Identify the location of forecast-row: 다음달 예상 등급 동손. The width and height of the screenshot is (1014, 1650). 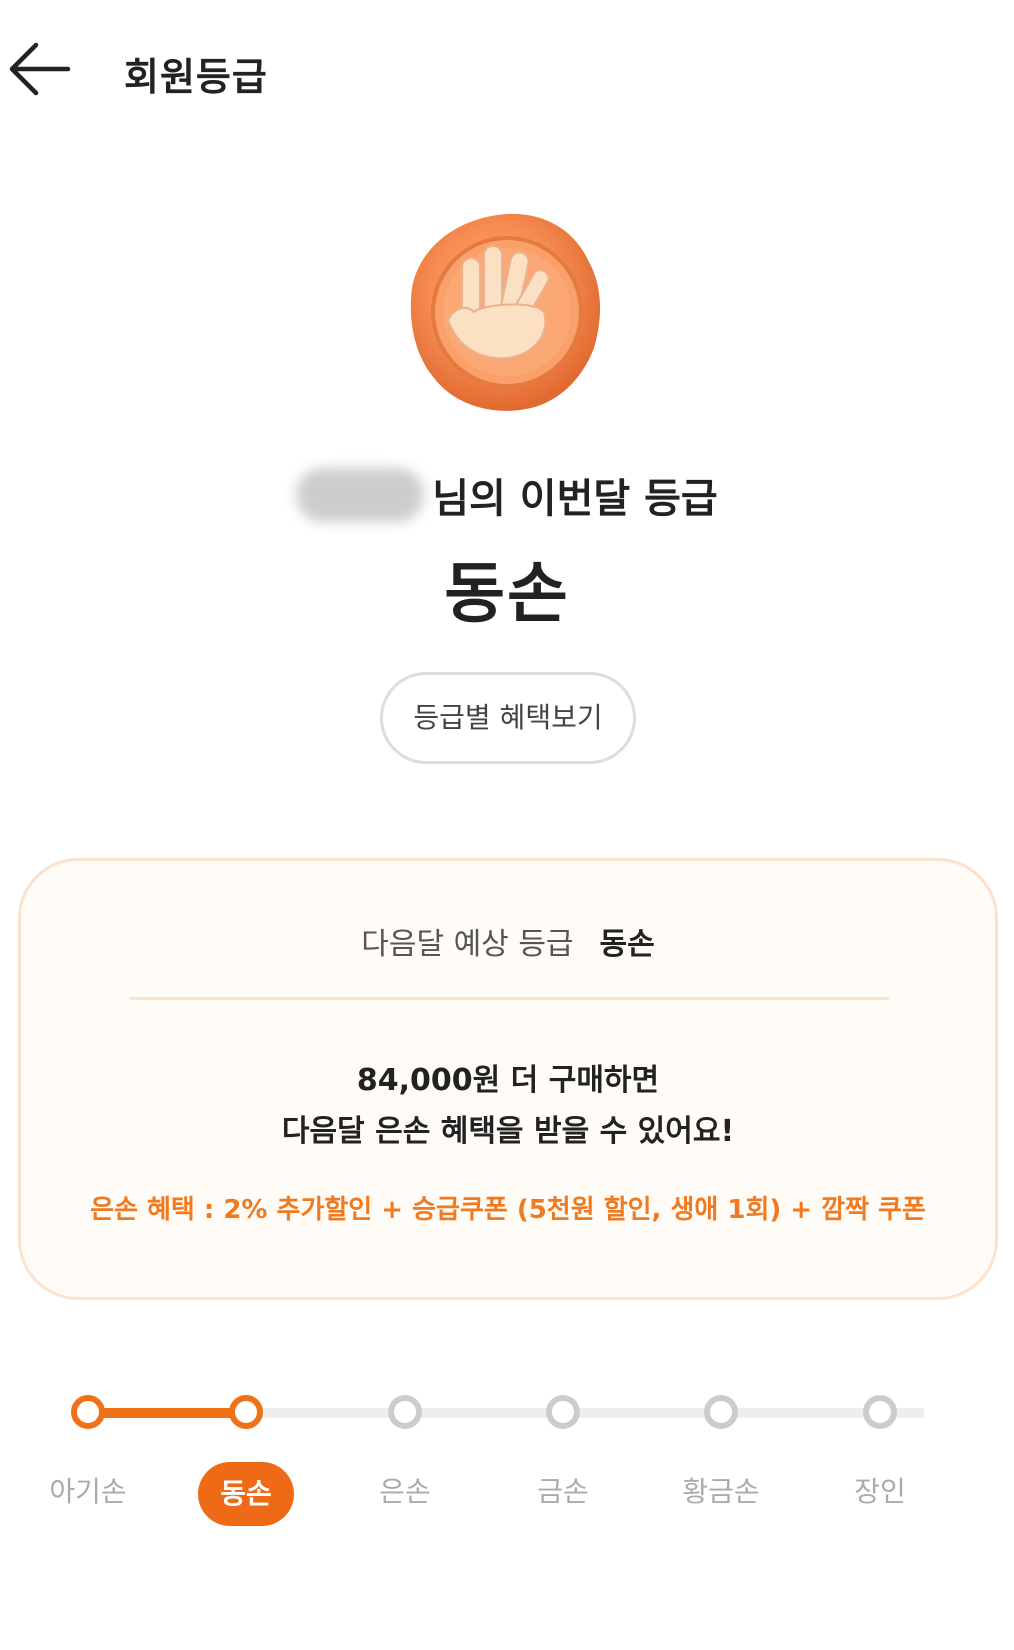
(508, 941).